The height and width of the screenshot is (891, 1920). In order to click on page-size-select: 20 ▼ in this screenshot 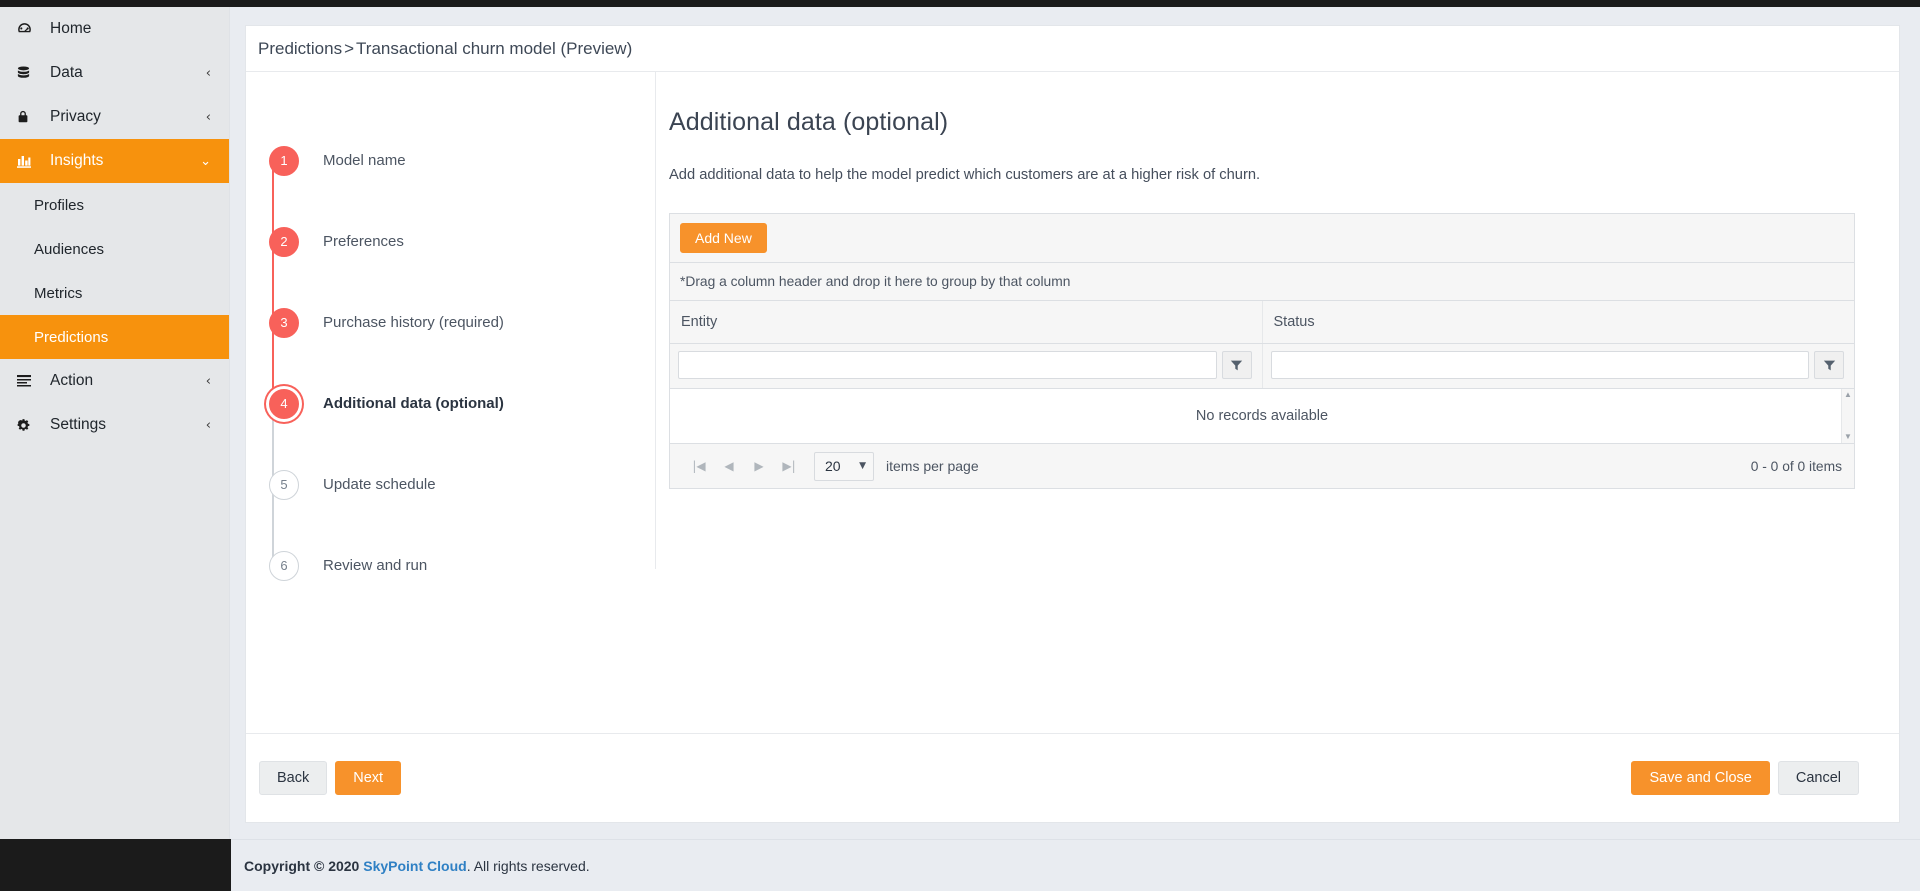, I will do `click(844, 466)`.